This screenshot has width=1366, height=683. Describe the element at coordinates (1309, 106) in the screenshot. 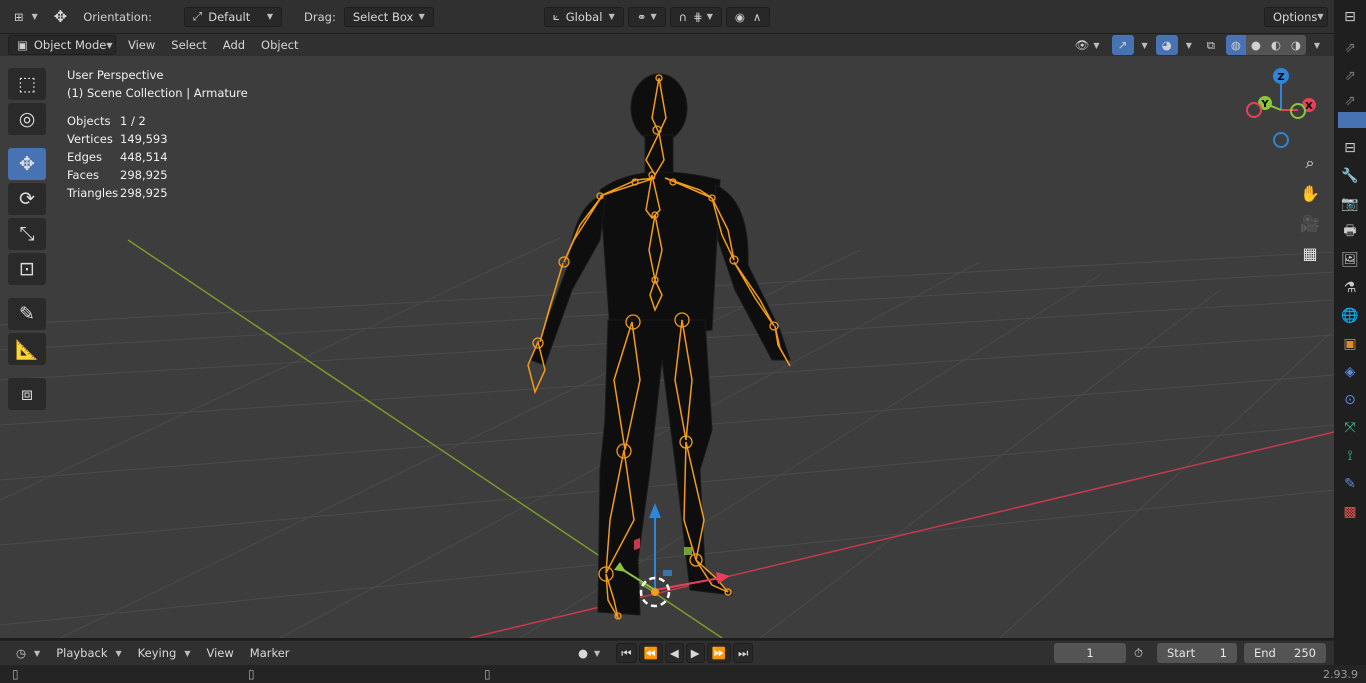

I see `gizmo-x-label: X` at that location.